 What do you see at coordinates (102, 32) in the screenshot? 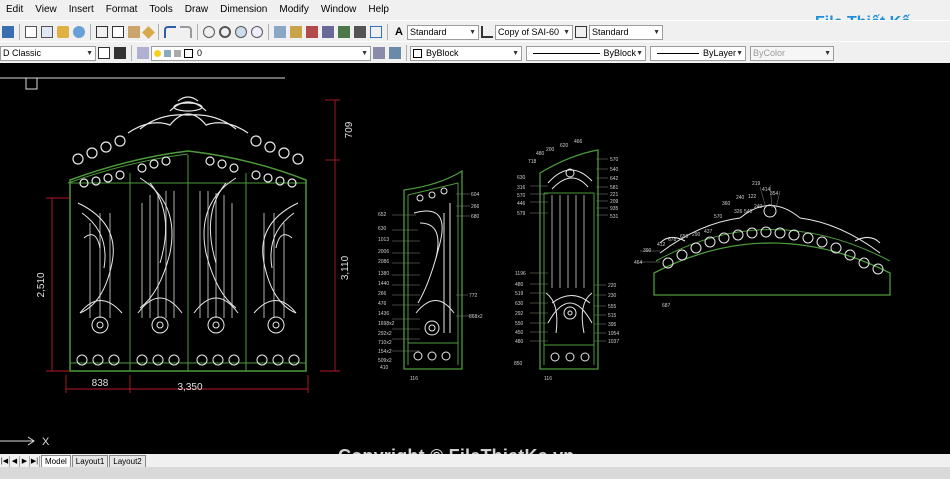
I see `cut-icon` at bounding box center [102, 32].